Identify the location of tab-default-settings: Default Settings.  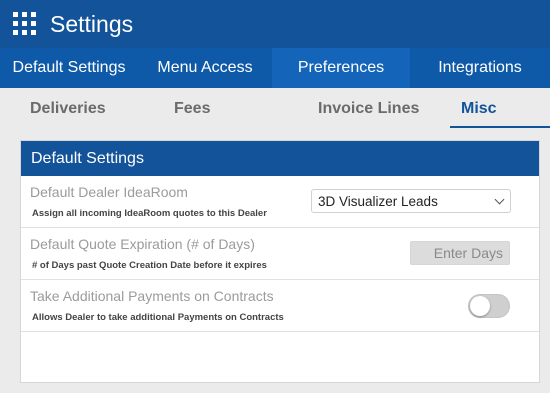
(69, 68).